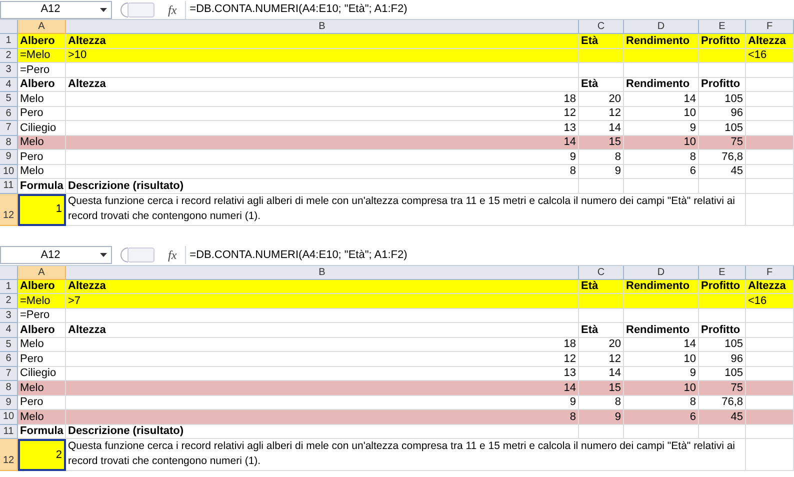 This screenshot has width=794, height=477. What do you see at coordinates (322, 345) in the screenshot?
I see `table-cell: 18` at bounding box center [322, 345].